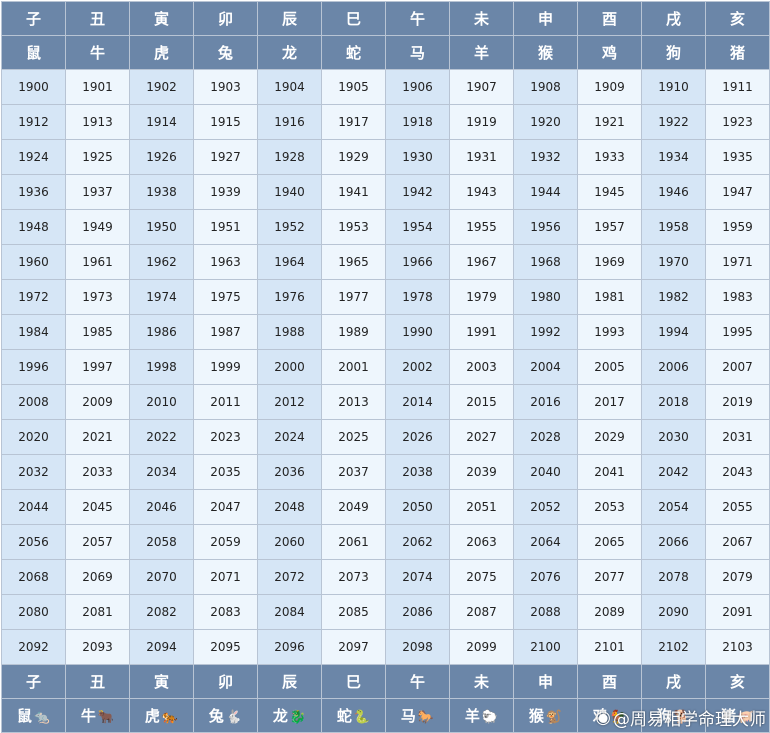  Describe the element at coordinates (417, 262) in the screenshot. I see `year-cell: 1966` at that location.